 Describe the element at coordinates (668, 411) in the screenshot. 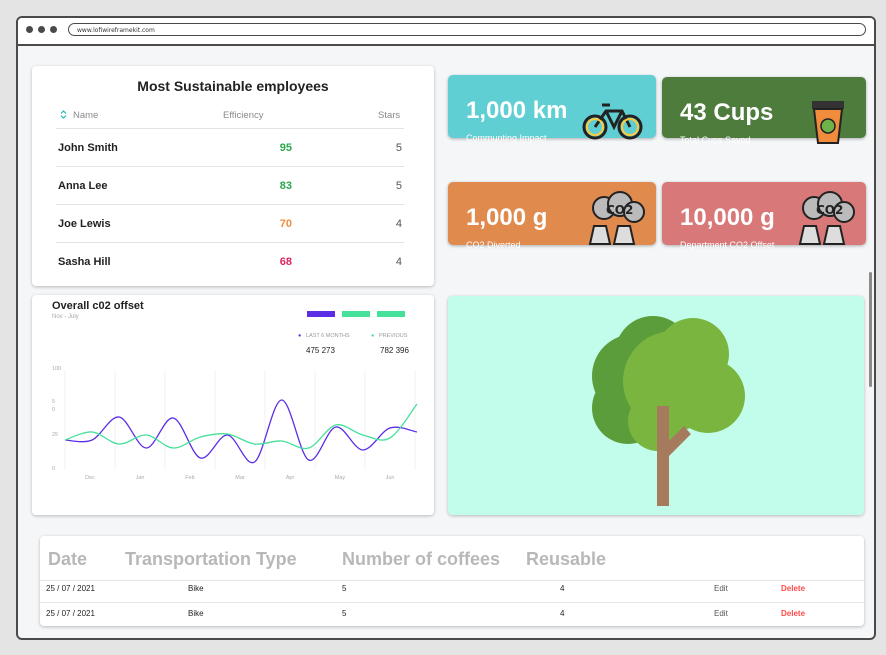

I see `tree-icon` at that location.